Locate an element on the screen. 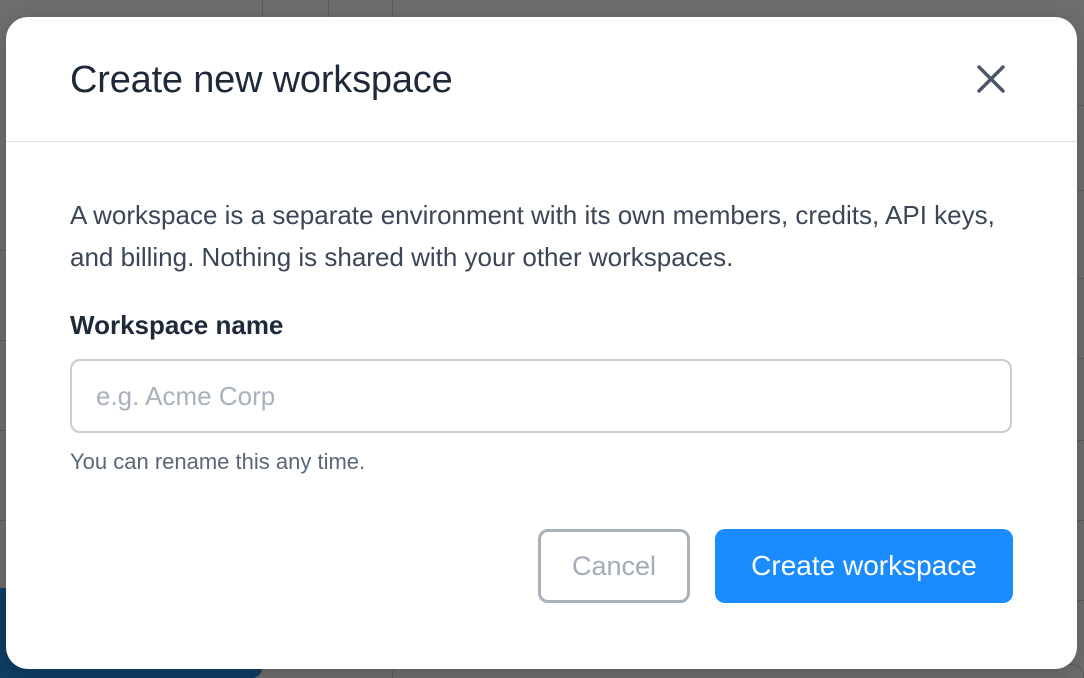  workspace-name-label: Workspace name is located at coordinates (177, 325).